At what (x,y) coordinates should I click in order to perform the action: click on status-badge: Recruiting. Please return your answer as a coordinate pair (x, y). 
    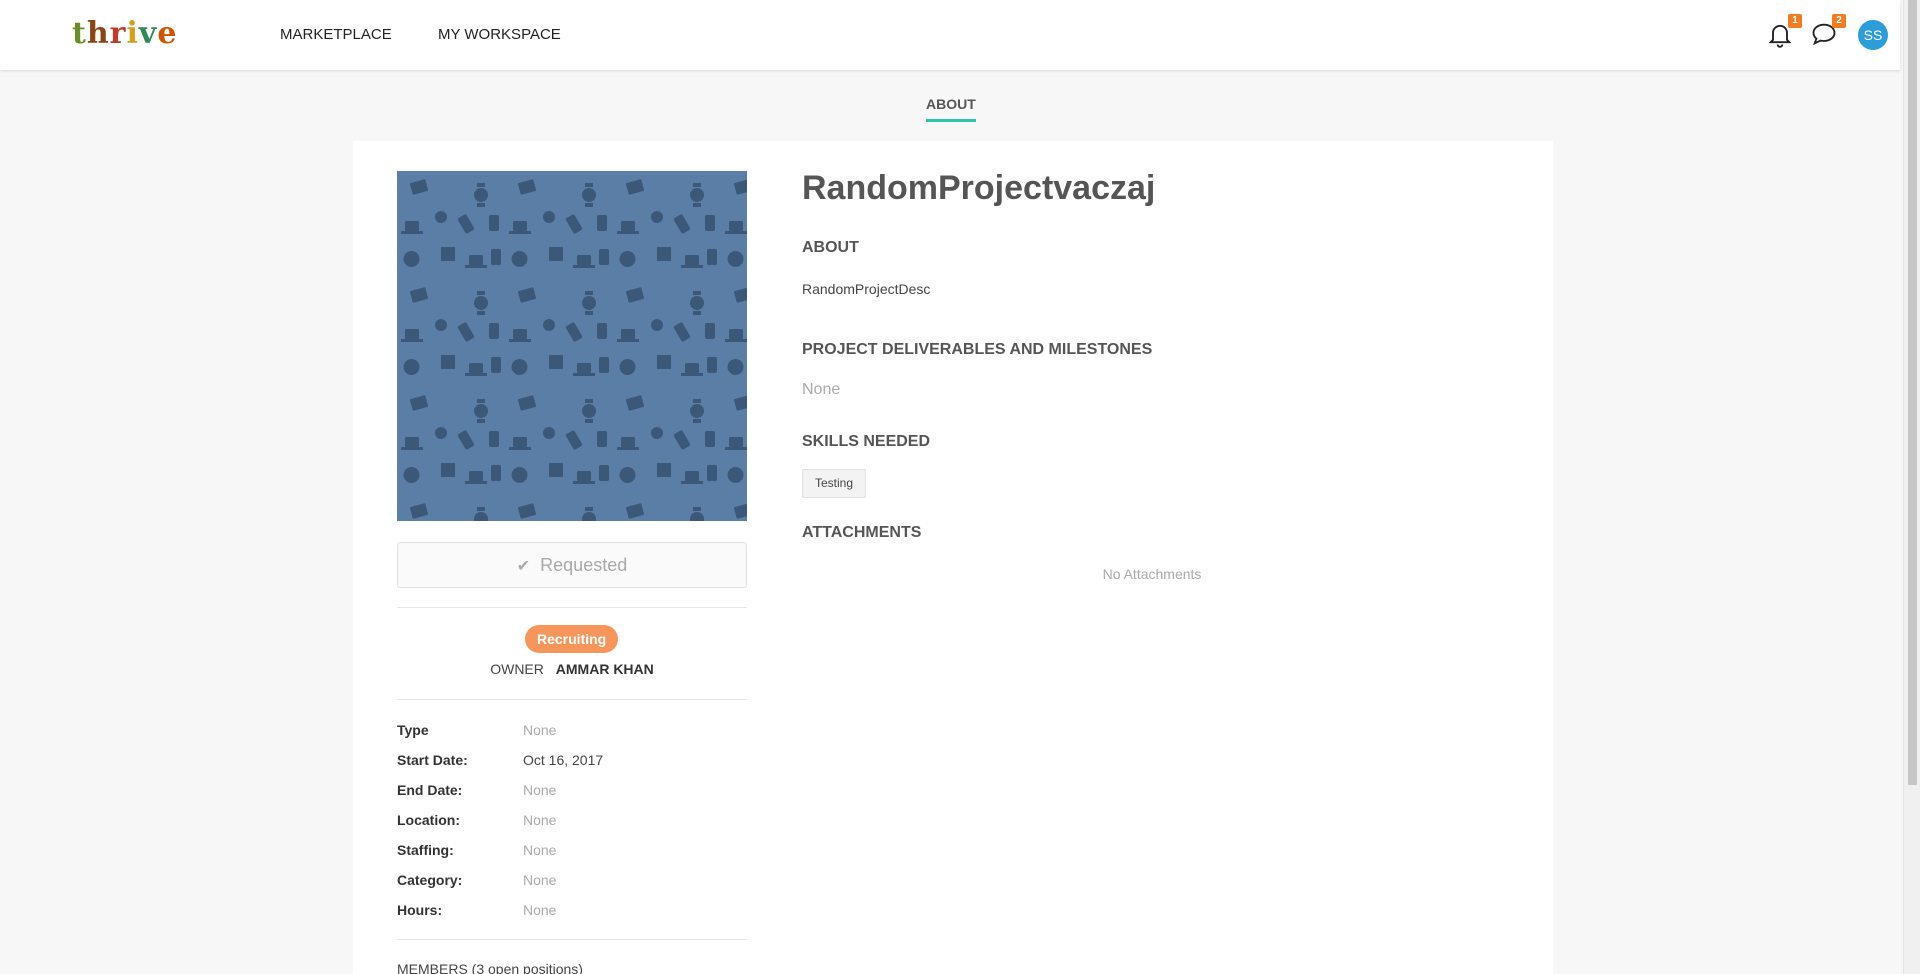
    Looking at the image, I should click on (572, 639).